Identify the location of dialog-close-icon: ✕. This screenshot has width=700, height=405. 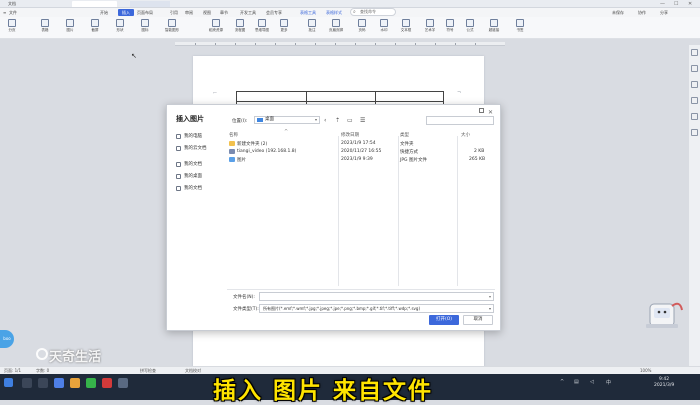
(490, 112).